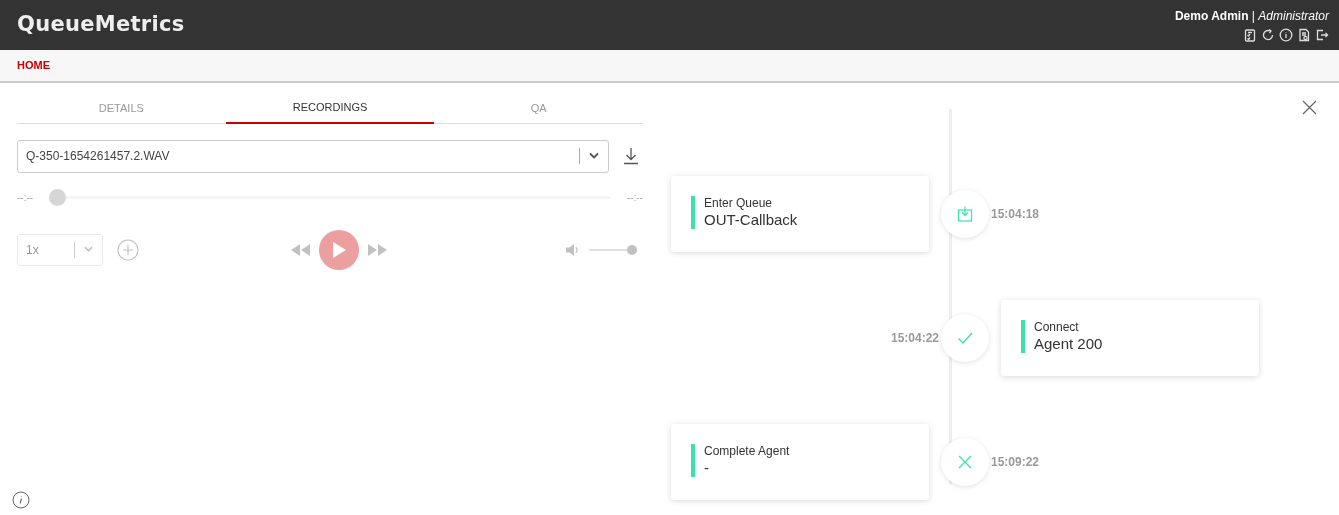  What do you see at coordinates (1268, 34) in the screenshot?
I see `refresh-icon` at bounding box center [1268, 34].